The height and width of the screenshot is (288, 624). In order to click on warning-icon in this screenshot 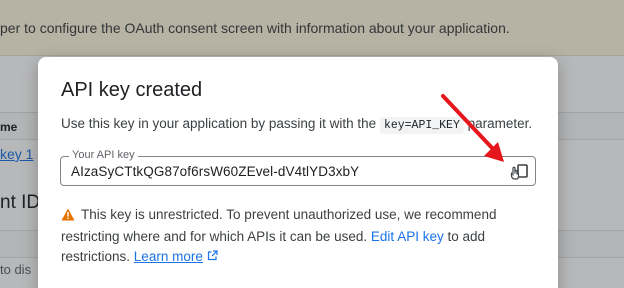, I will do `click(68, 217)`.